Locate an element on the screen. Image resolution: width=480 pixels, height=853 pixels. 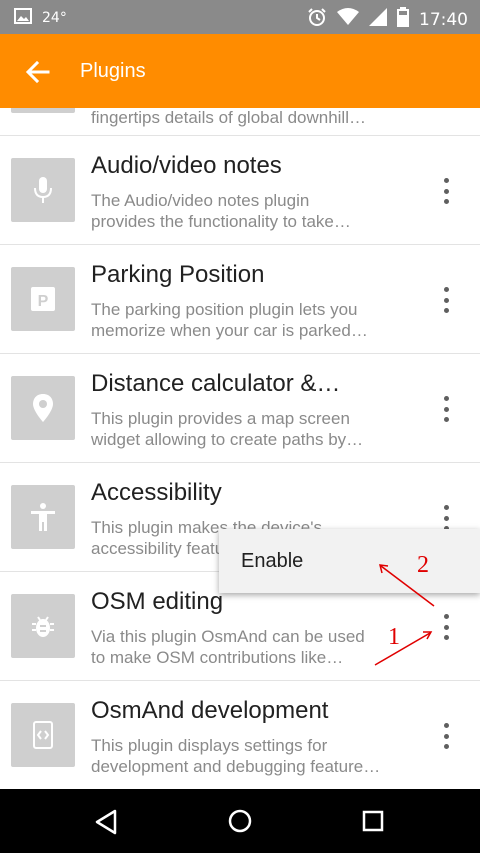
annotation-arrows is located at coordinates (404, 615).